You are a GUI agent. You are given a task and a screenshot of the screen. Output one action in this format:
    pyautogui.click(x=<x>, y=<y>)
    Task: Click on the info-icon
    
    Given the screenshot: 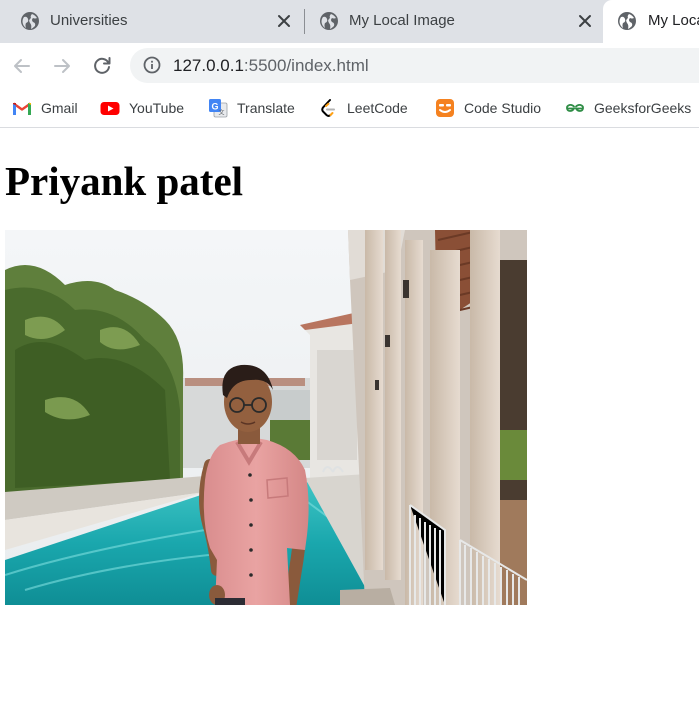 What is the action you would take?
    pyautogui.click(x=152, y=65)
    